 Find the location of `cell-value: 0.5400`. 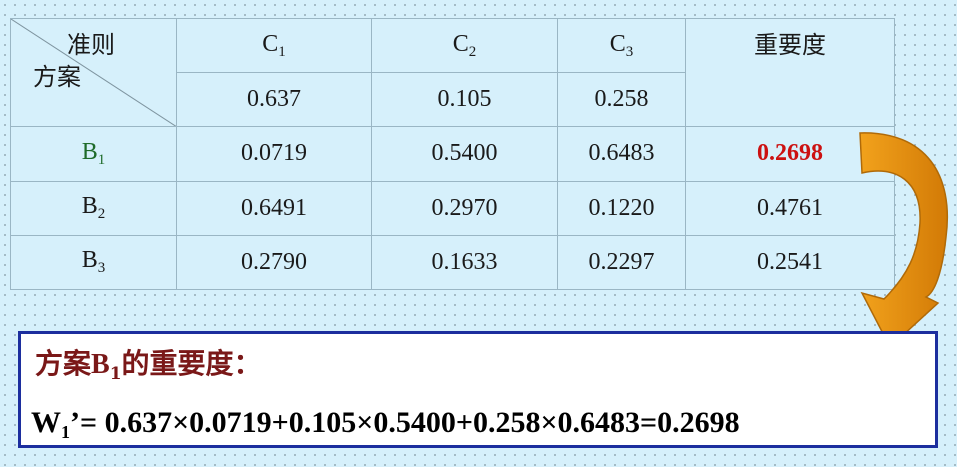

cell-value: 0.5400 is located at coordinates (464, 154).